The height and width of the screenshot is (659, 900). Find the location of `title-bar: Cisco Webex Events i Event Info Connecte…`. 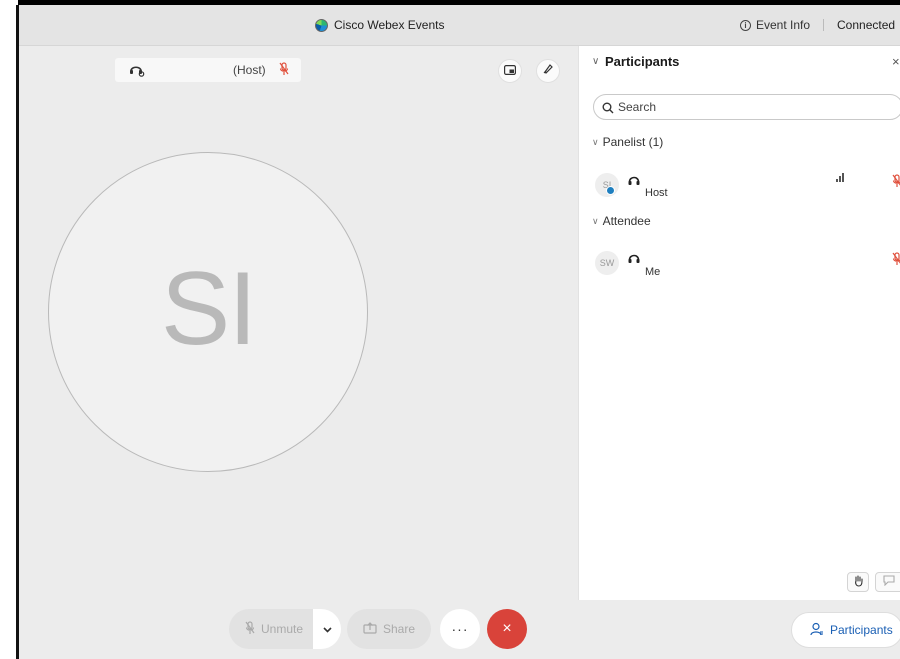

title-bar: Cisco Webex Events i Event Info Connecte… is located at coordinates (459, 25).